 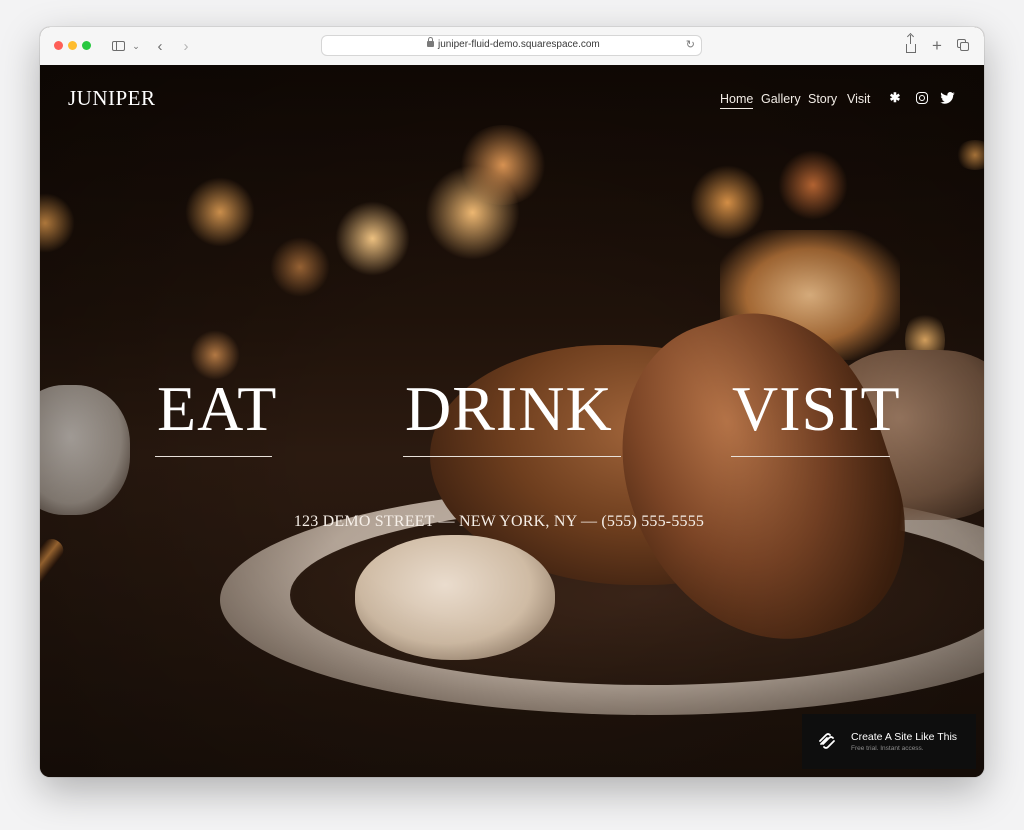 I want to click on address-bar: juniper-fluid-demo.squarespace.com ↻, so click(x=511, y=45).